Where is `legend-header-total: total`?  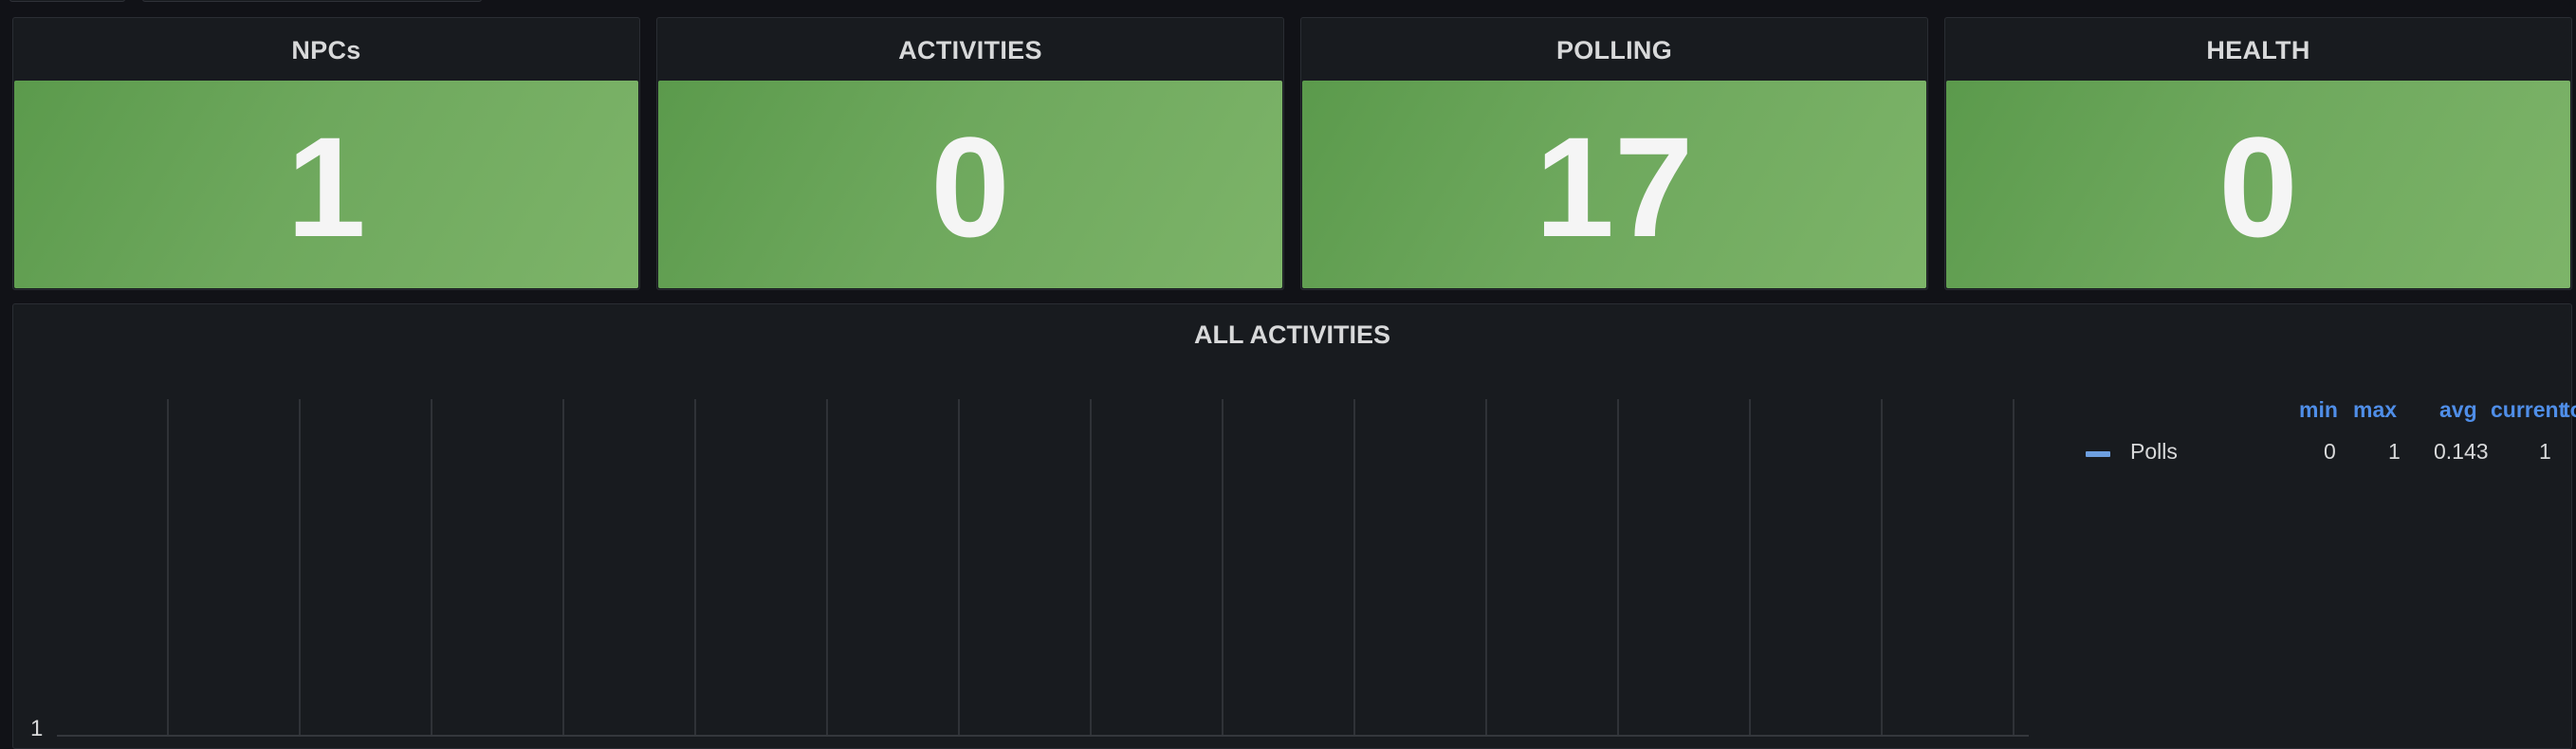 legend-header-total: total is located at coordinates (2569, 411).